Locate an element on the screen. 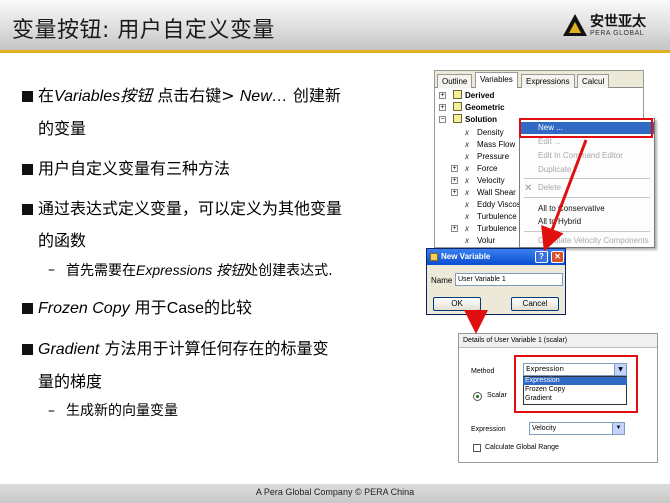 Image resolution: width=670 pixels, height=503 pixels. footer-text: A Pera Global Company © PERA China is located at coordinates (335, 492).